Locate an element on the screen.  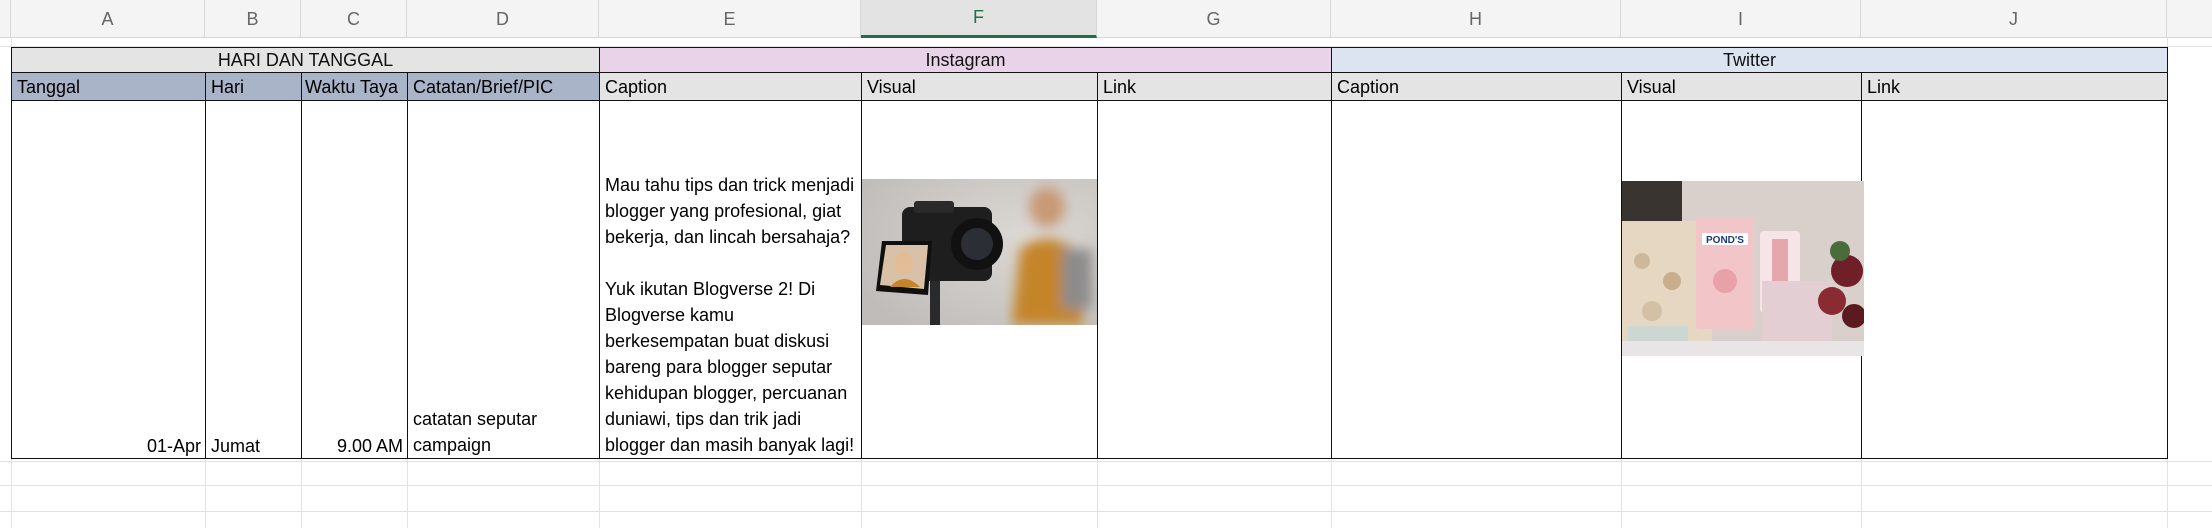
caption-line: duniawi, tips dan trik jadi is located at coordinates (703, 419).